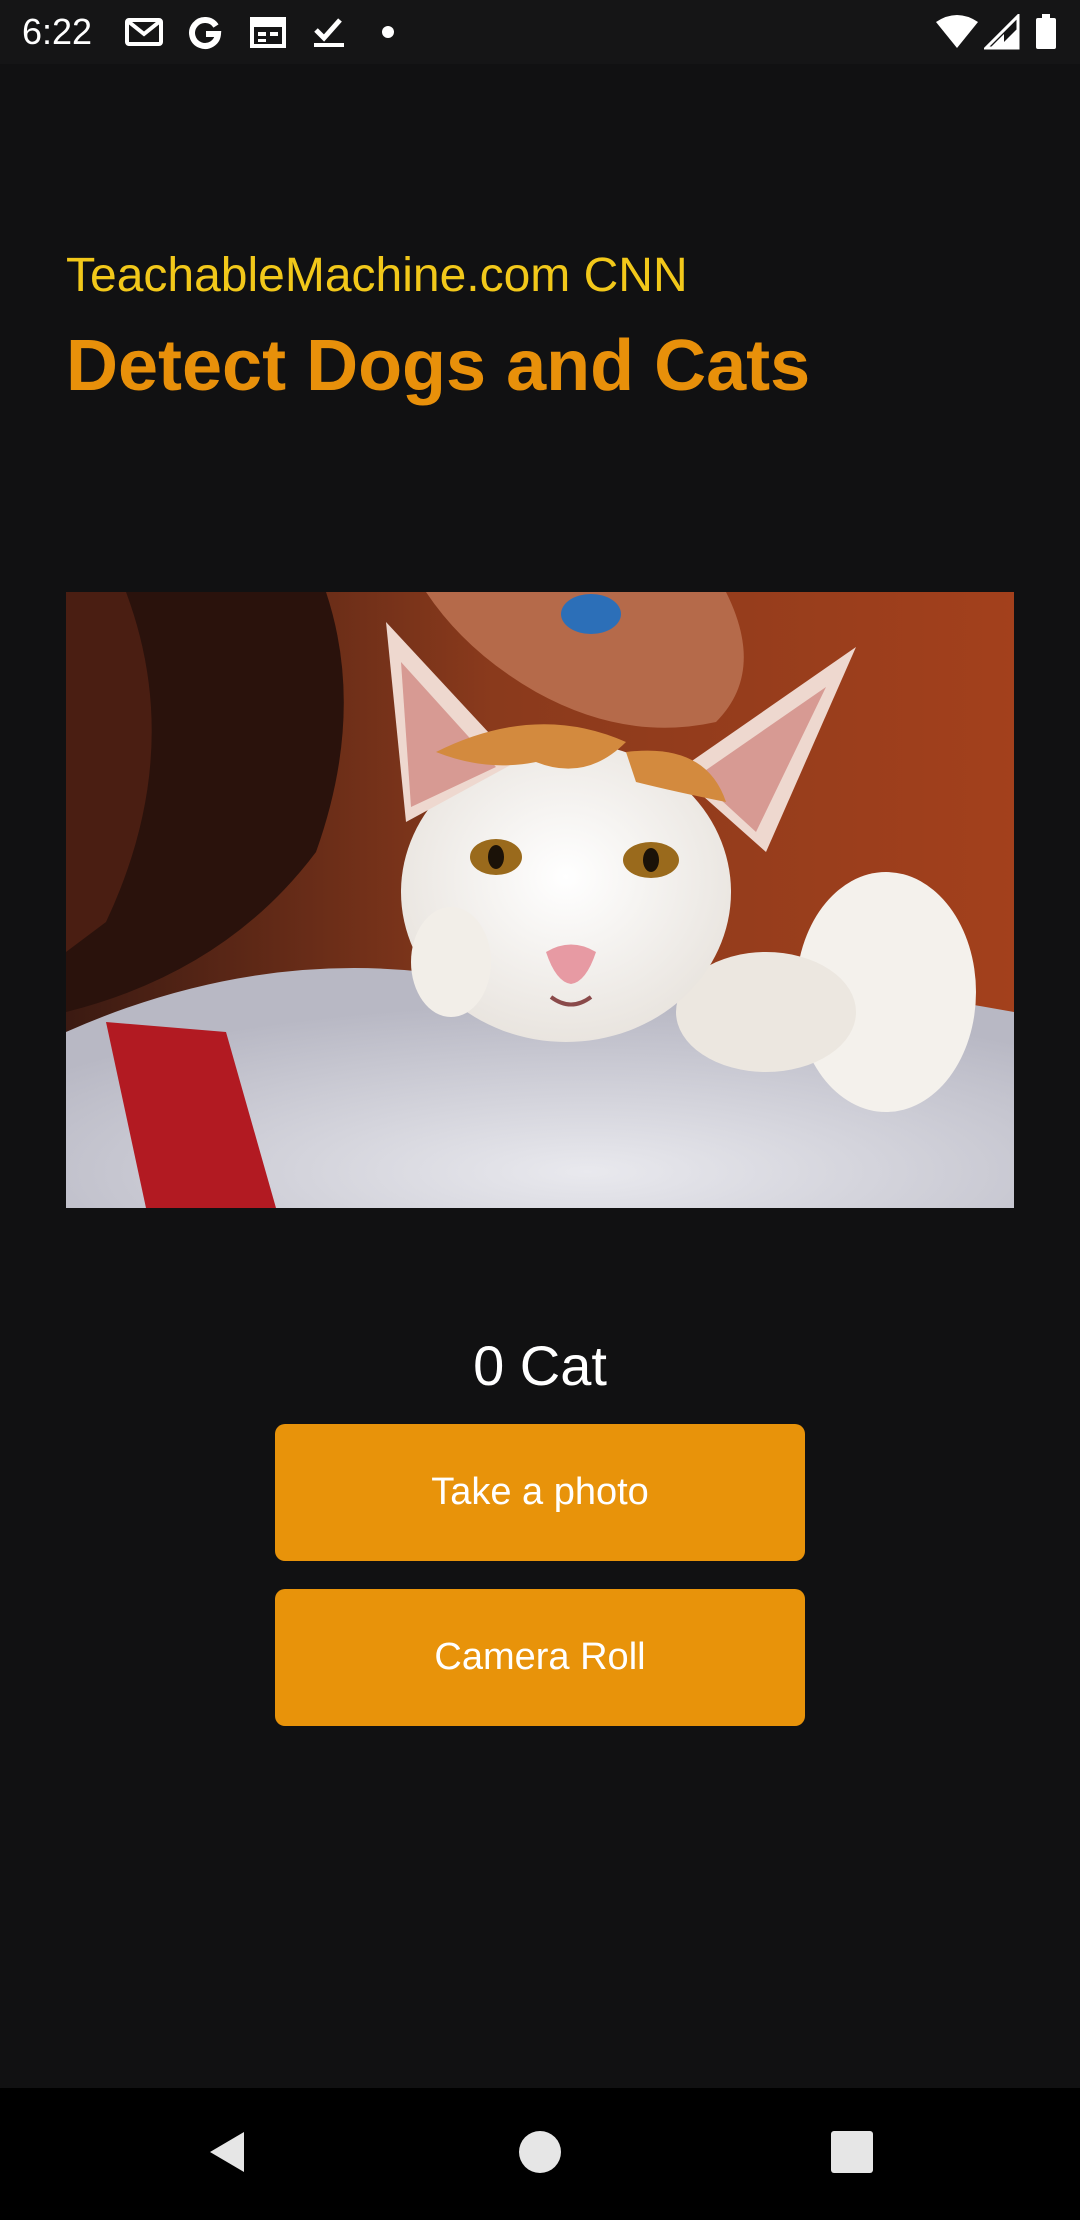 The height and width of the screenshot is (2220, 1080). Describe the element at coordinates (540, 32) in the screenshot. I see `status-bar: 6:22` at that location.